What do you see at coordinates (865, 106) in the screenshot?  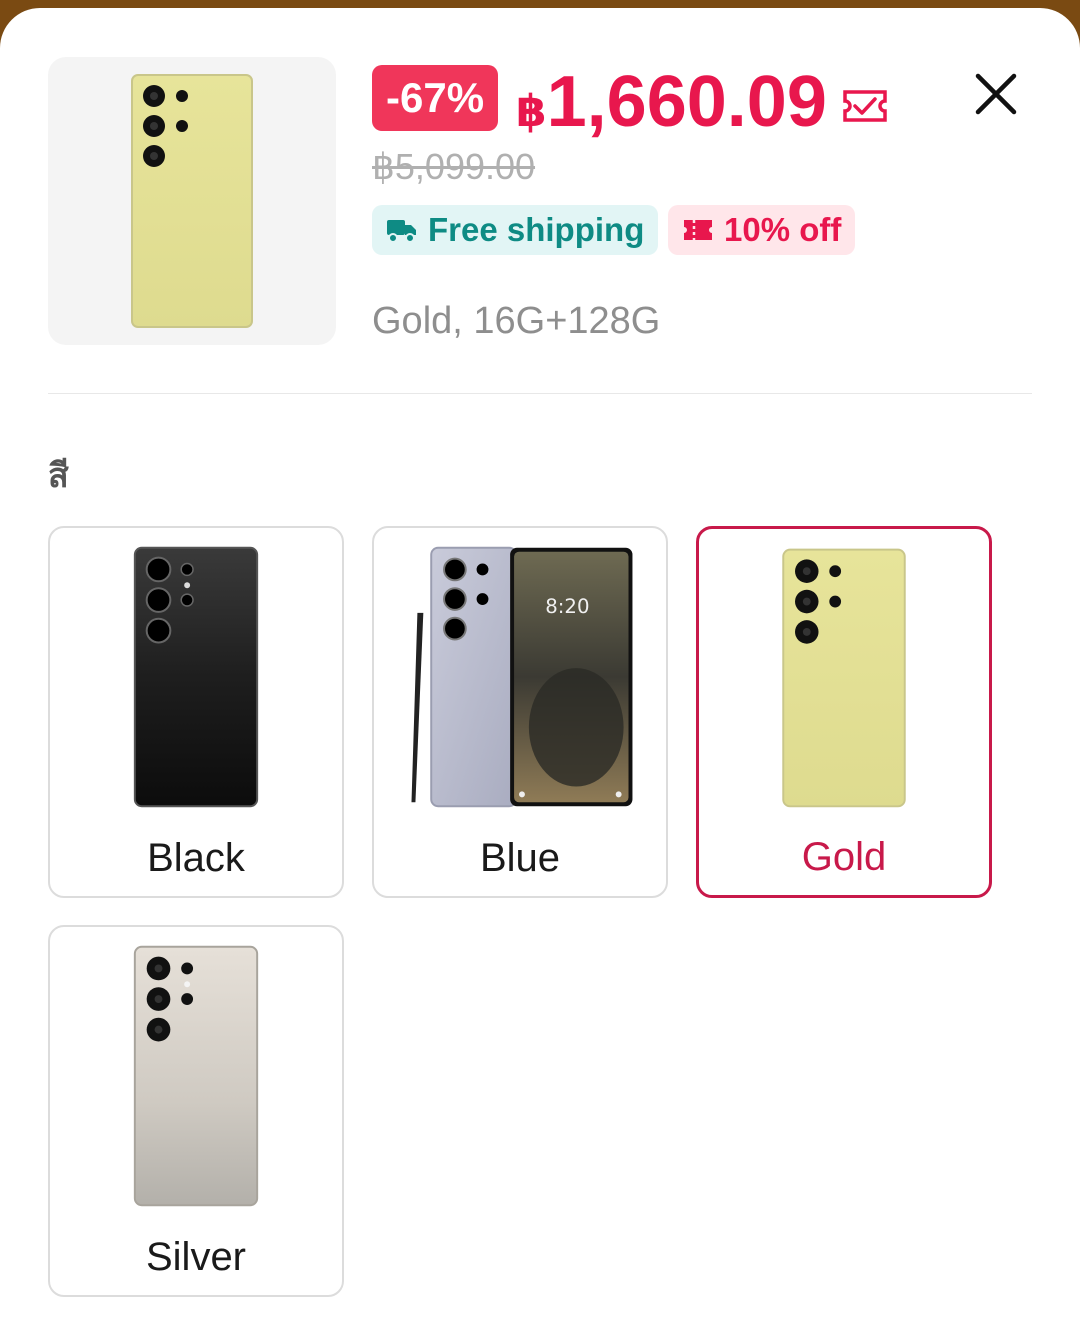 I see `voucher-icon` at bounding box center [865, 106].